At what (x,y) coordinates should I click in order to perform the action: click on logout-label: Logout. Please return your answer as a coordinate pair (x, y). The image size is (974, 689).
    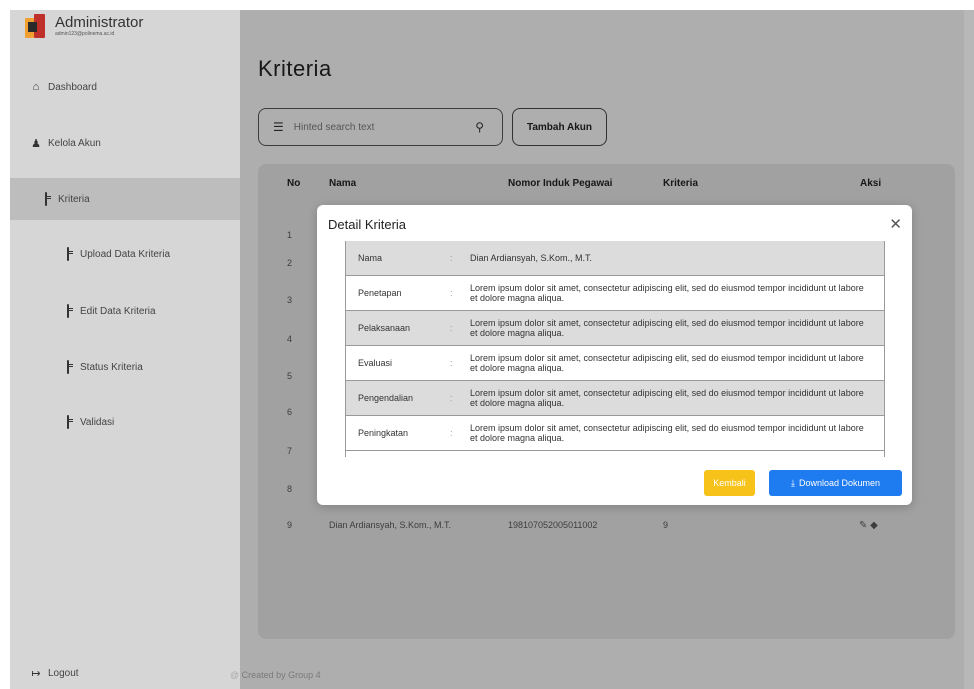
    Looking at the image, I should click on (63, 673).